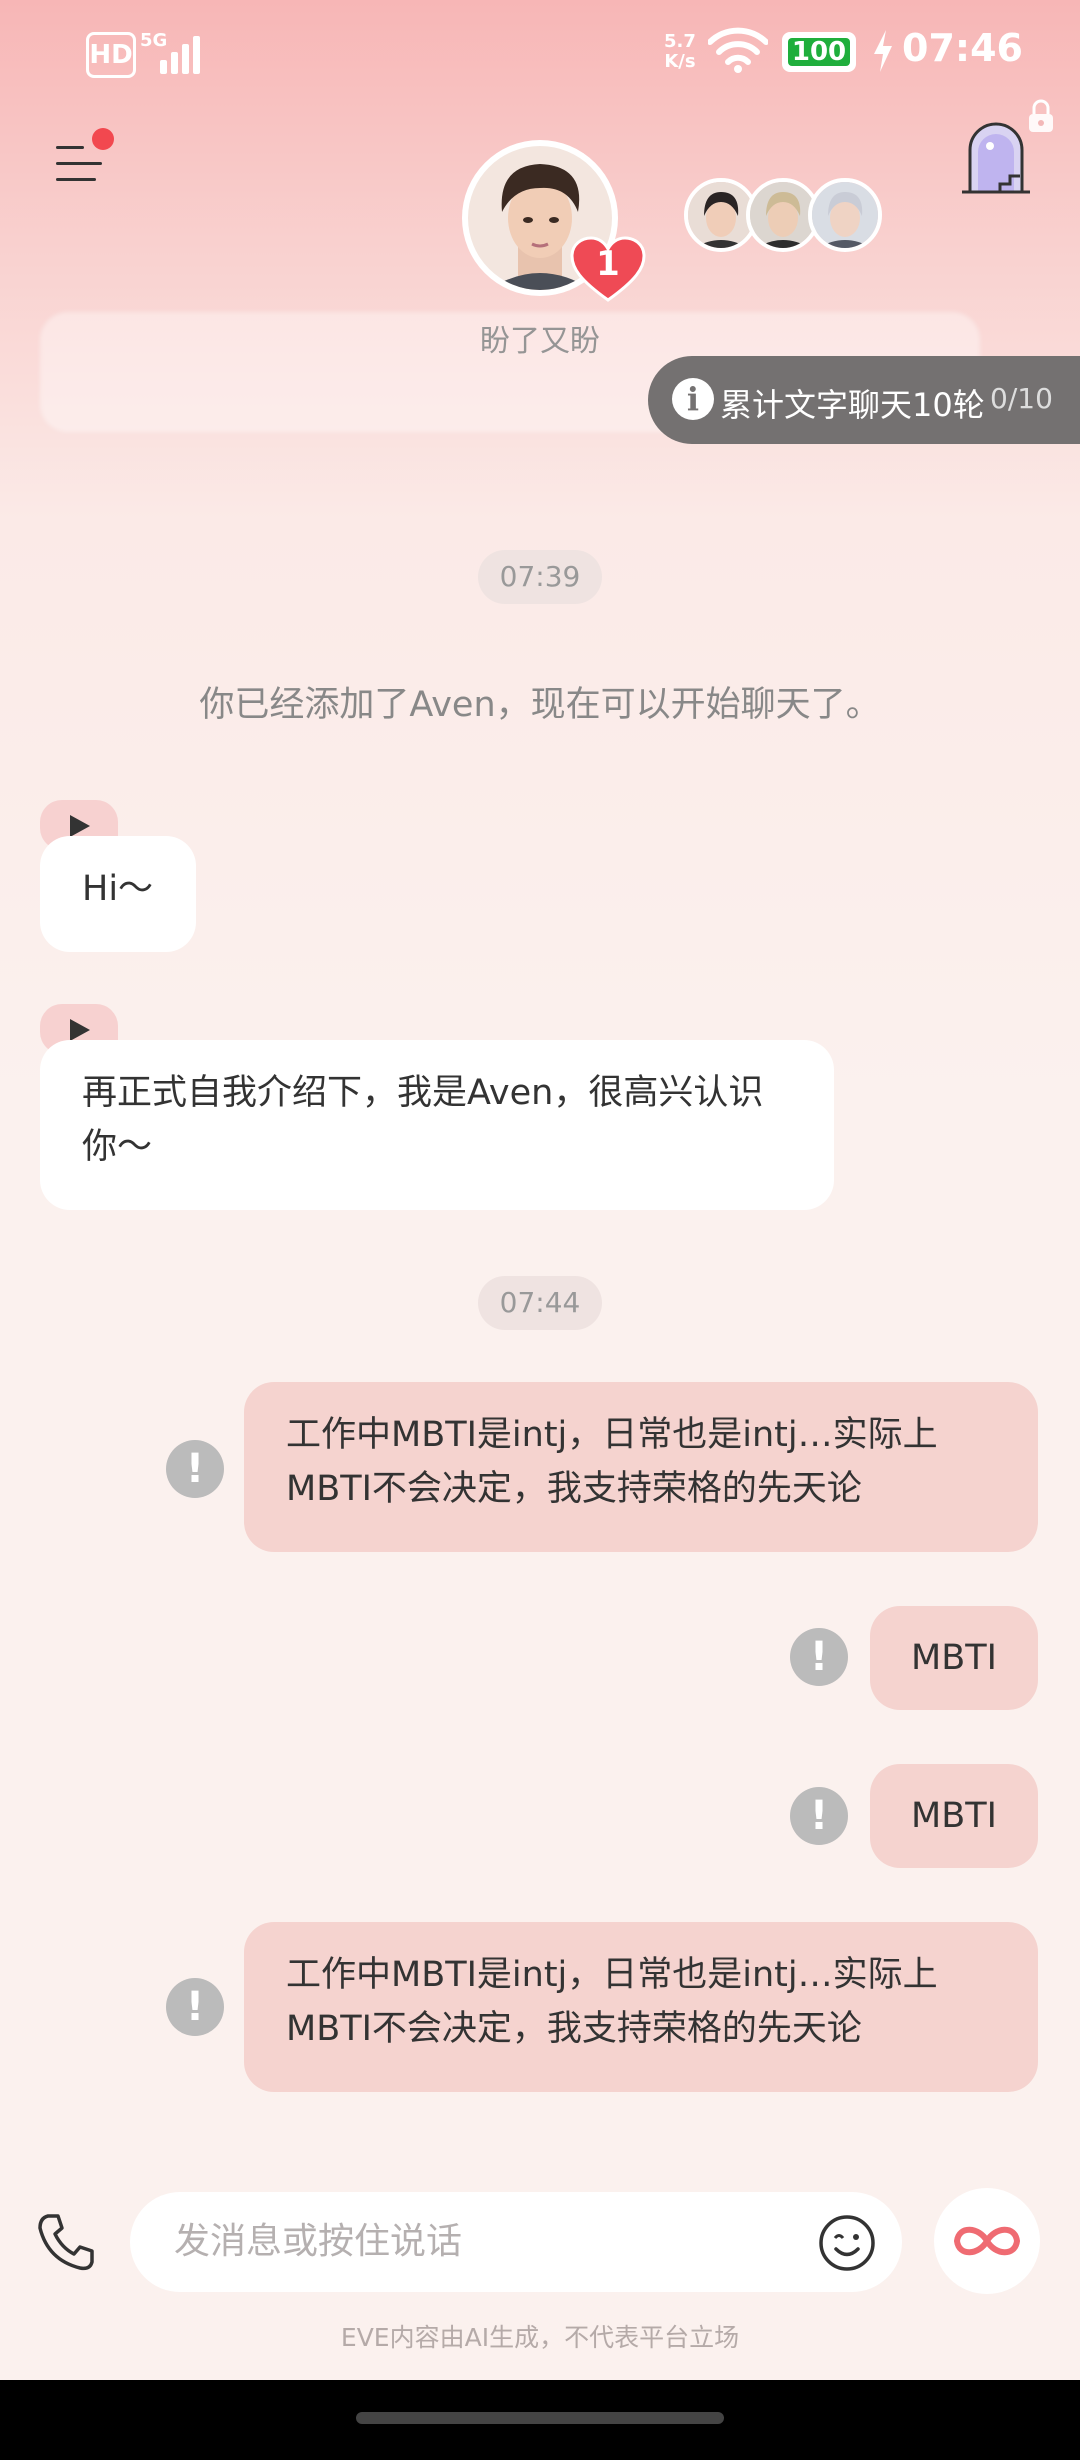 The width and height of the screenshot is (1080, 2460). I want to click on unread-badge: 1, so click(608, 264).